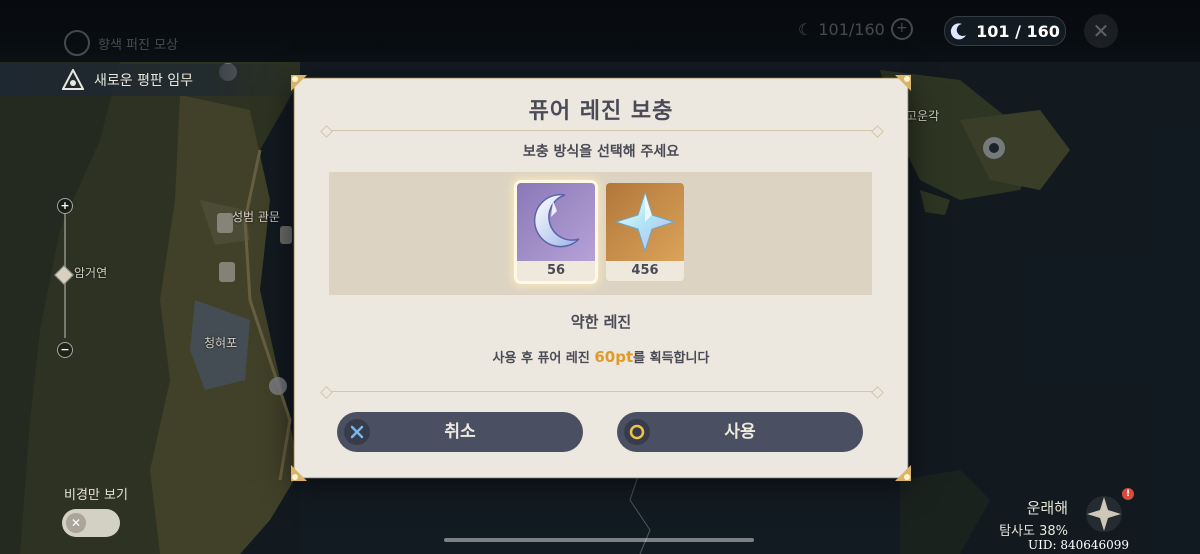  I want to click on zoom-in-button: +, so click(65, 206).